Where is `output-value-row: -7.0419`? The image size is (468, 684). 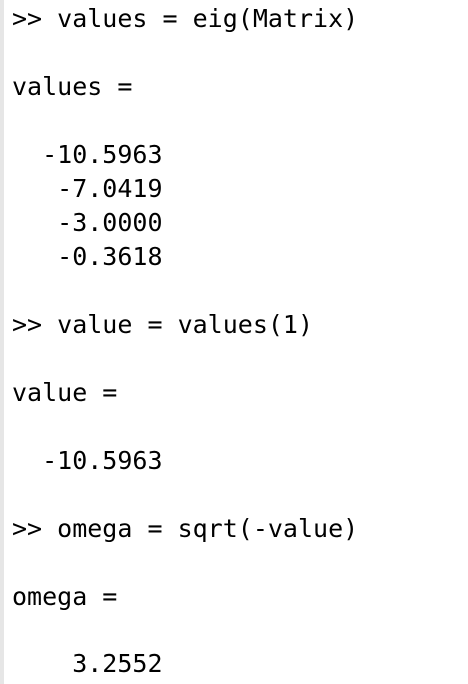
output-value-row: -7.0419 is located at coordinates (87, 188).